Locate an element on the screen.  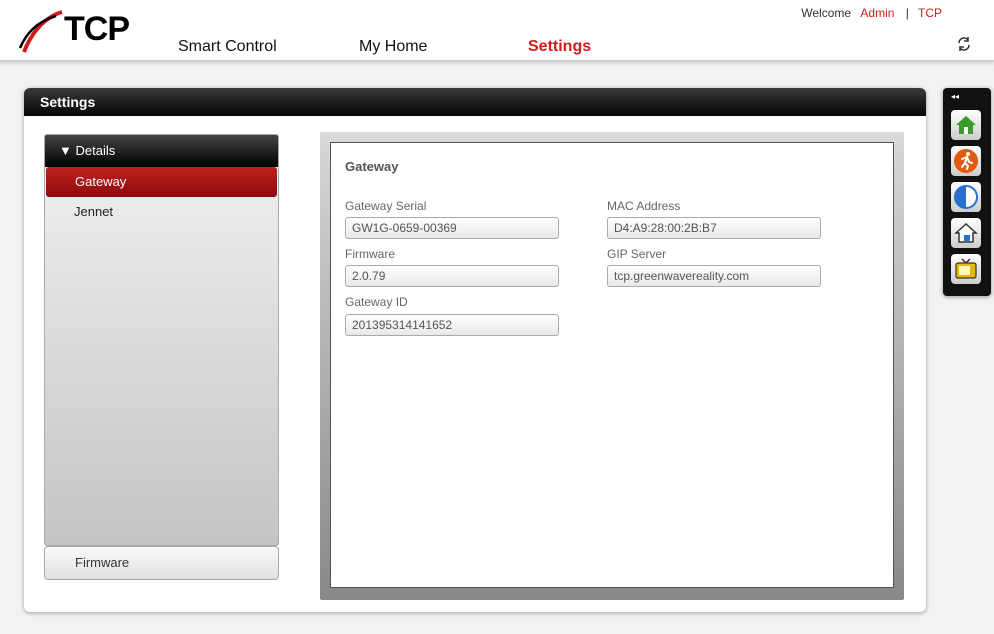
scene-button is located at coordinates (966, 161).